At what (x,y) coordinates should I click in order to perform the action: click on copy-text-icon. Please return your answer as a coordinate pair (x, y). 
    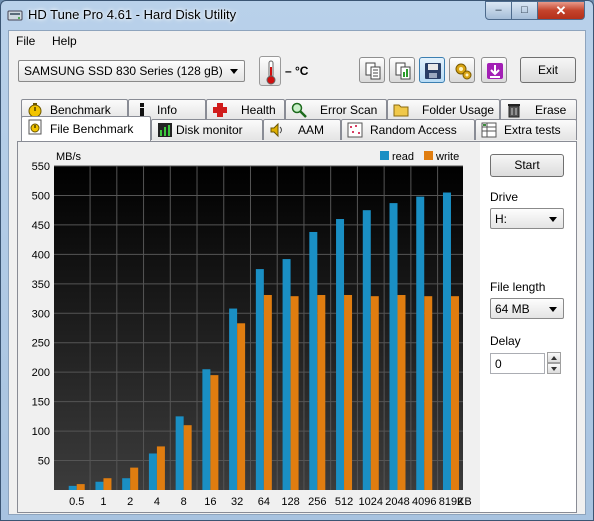
    Looking at the image, I should click on (373, 71).